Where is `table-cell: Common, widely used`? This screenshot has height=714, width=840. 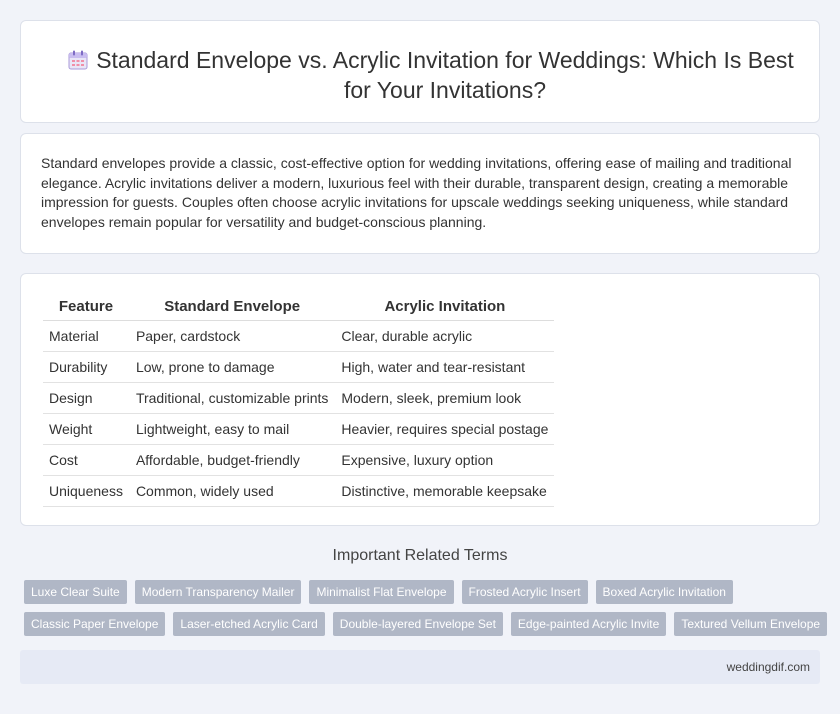 table-cell: Common, widely used is located at coordinates (232, 491).